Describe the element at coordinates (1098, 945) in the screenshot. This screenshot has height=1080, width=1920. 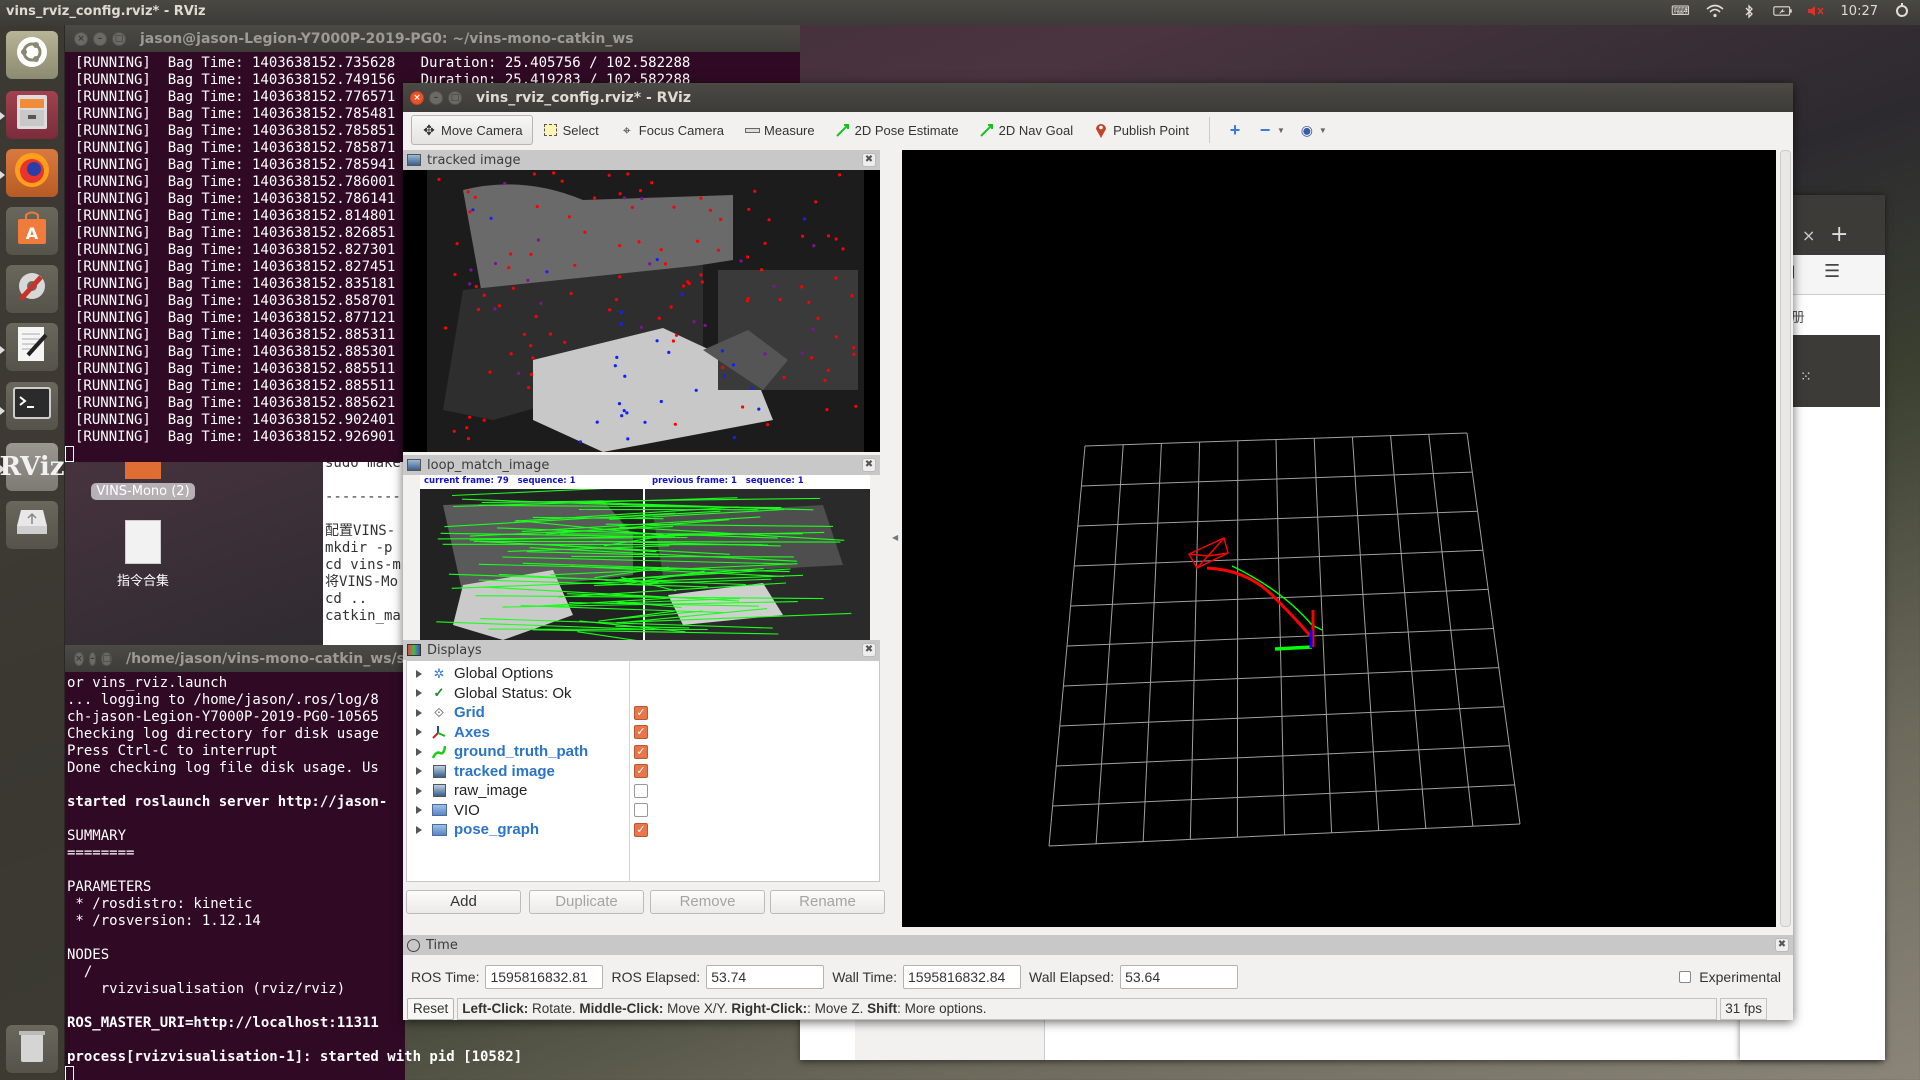
I see `panel-header: Time ✖` at that location.